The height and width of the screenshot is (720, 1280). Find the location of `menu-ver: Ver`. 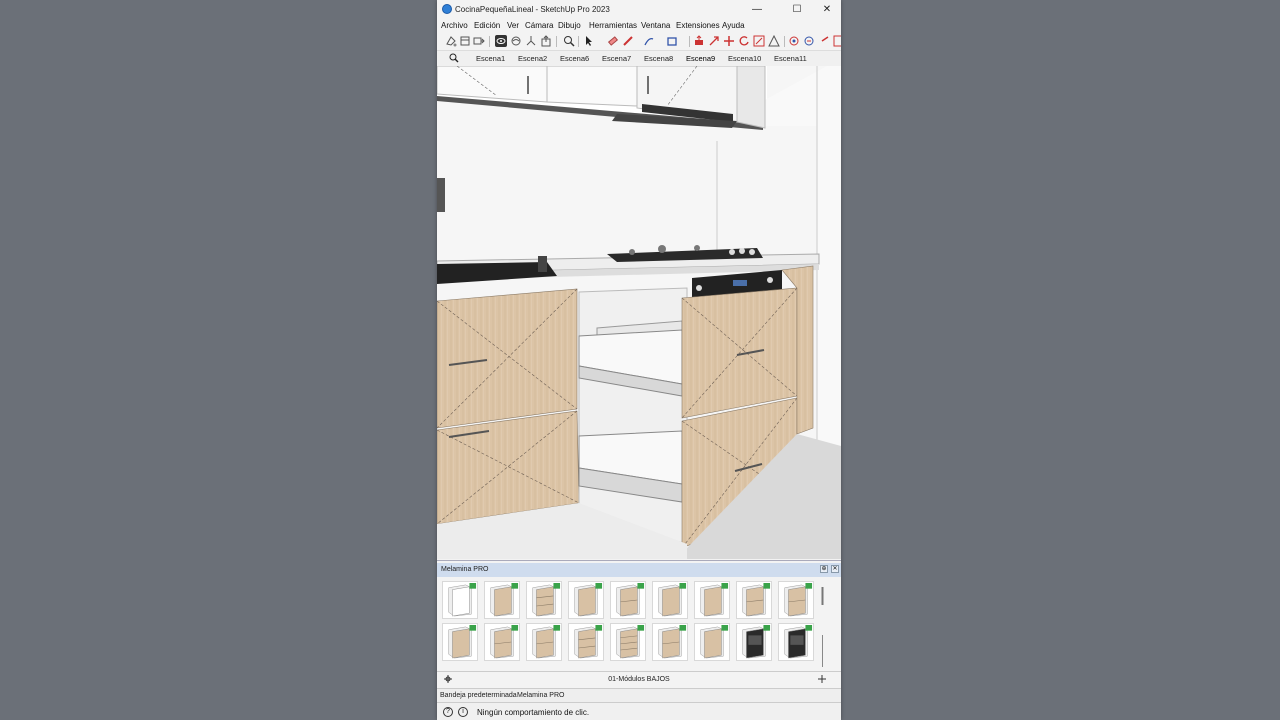

menu-ver: Ver is located at coordinates (513, 25).